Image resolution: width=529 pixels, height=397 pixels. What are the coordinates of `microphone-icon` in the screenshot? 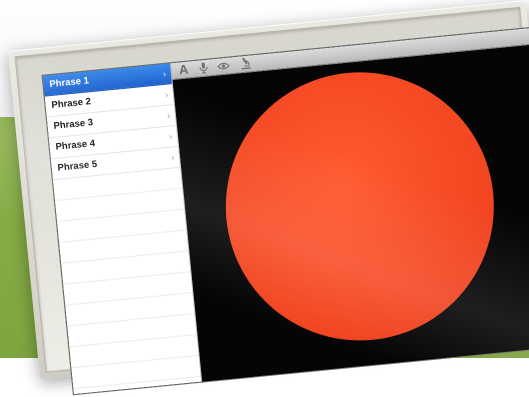 It's located at (203, 68).